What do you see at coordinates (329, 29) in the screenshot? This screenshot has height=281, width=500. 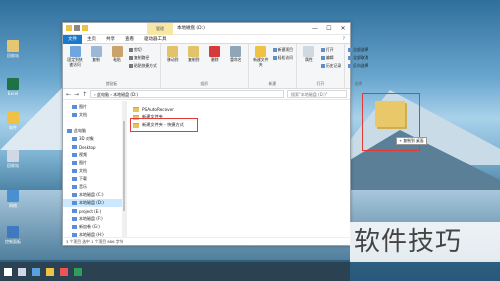 I see `maximize-button: ☐` at bounding box center [329, 29].